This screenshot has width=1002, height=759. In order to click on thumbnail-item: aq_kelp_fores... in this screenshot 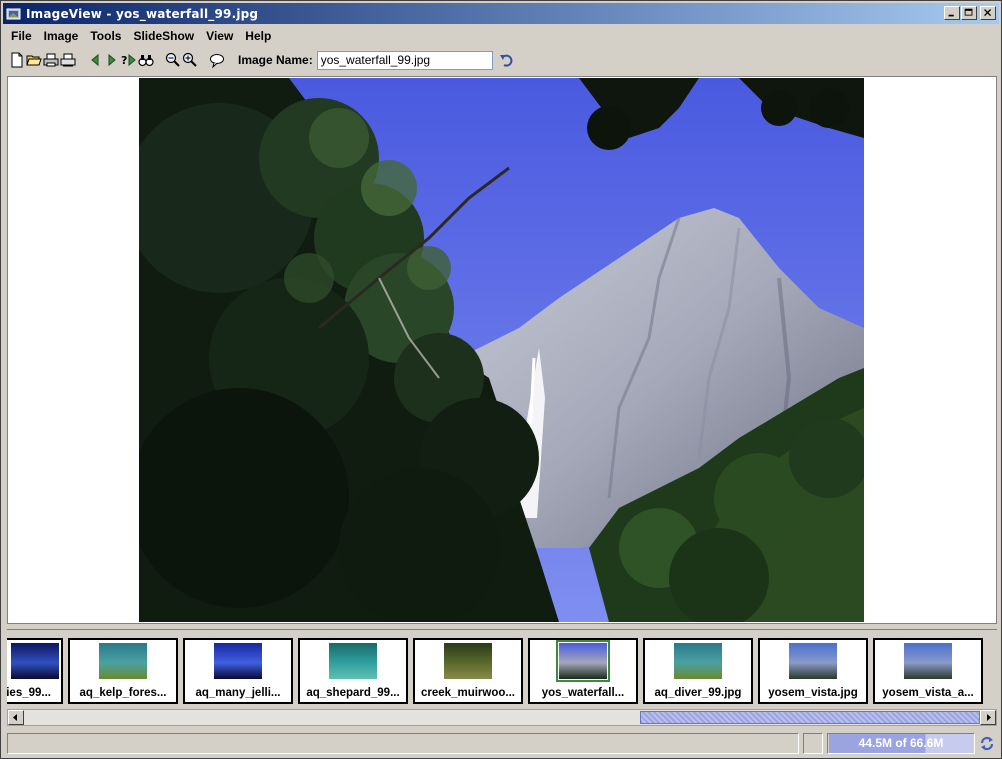, I will do `click(123, 671)`.